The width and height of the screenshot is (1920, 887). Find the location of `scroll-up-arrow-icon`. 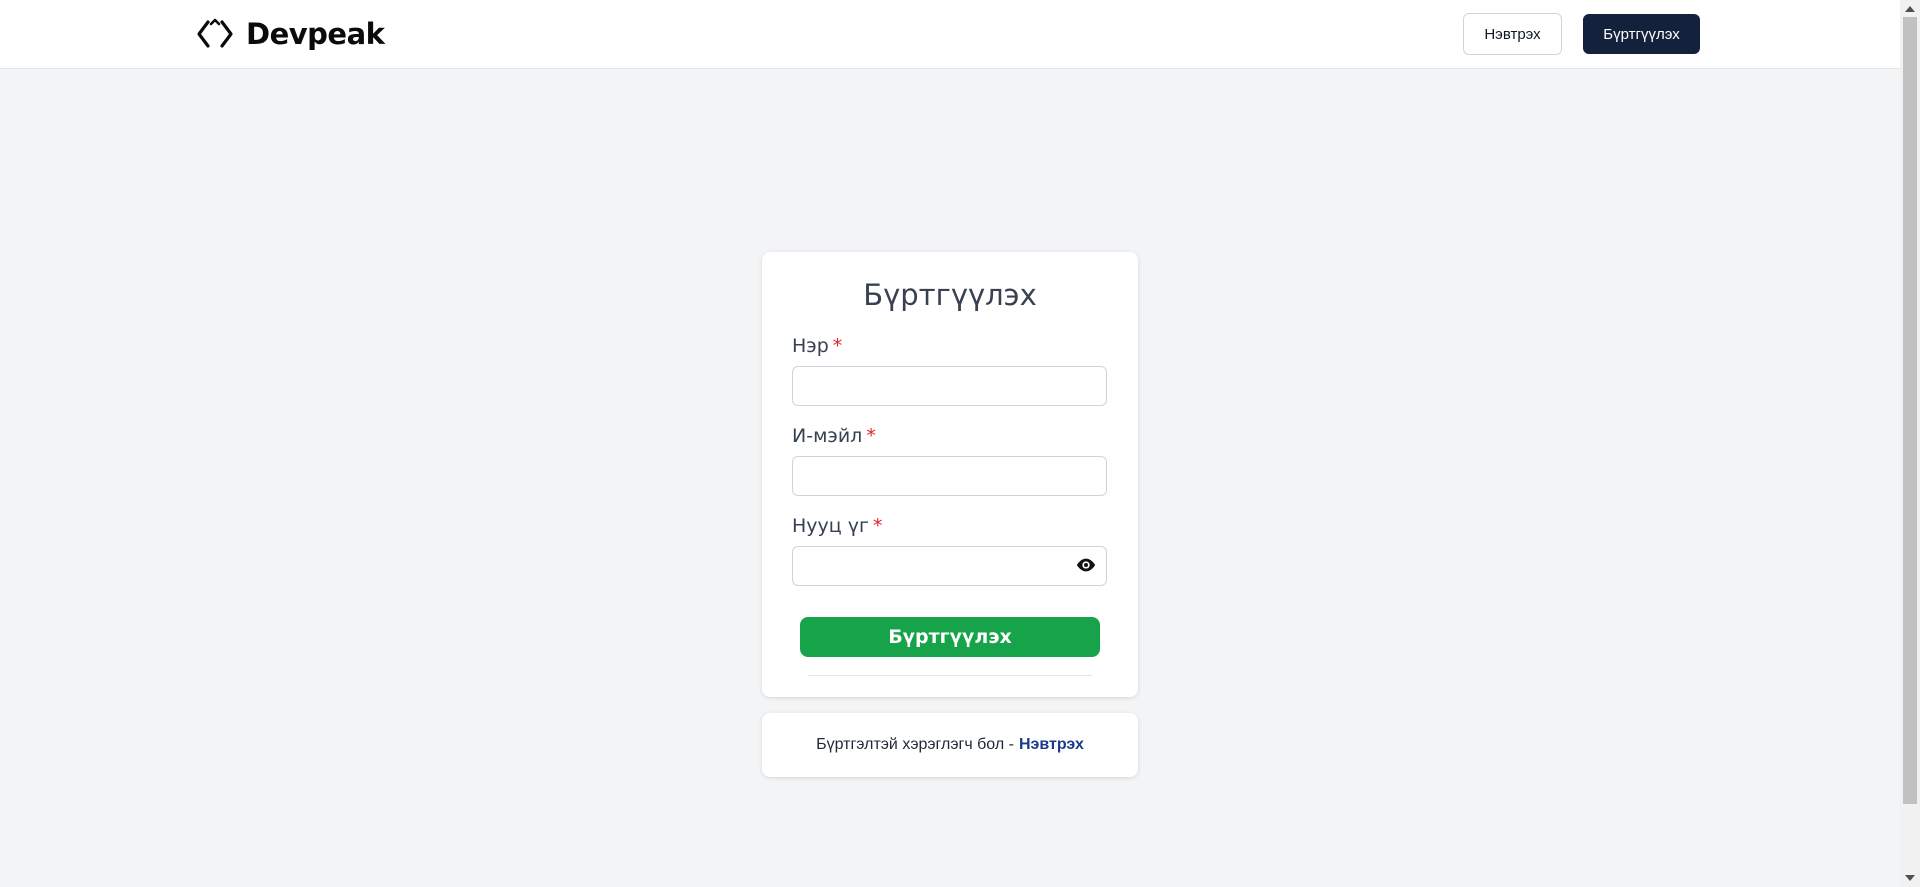

scroll-up-arrow-icon is located at coordinates (1910, 9).